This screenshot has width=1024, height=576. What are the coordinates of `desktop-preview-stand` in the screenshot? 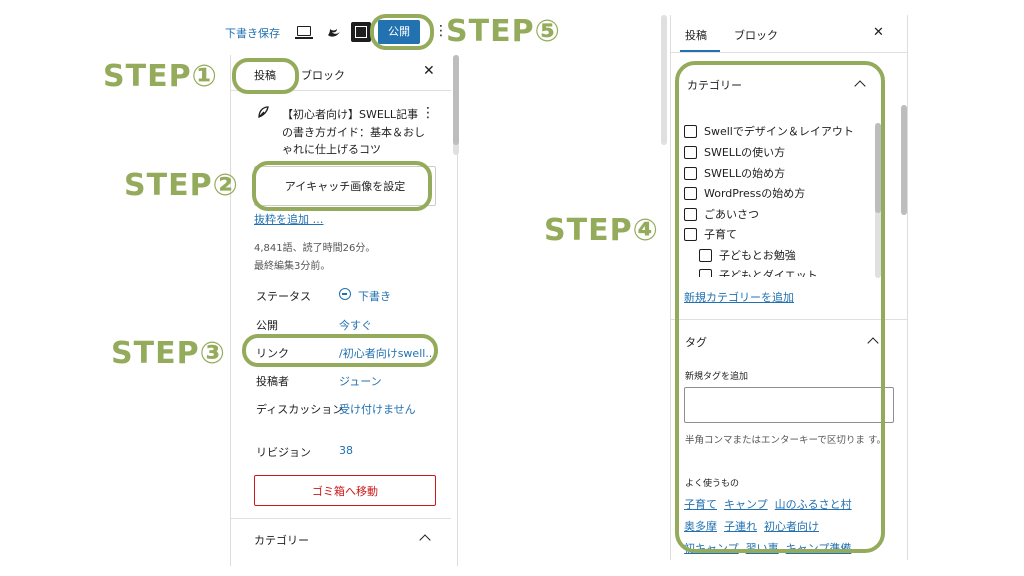 It's located at (304, 38).